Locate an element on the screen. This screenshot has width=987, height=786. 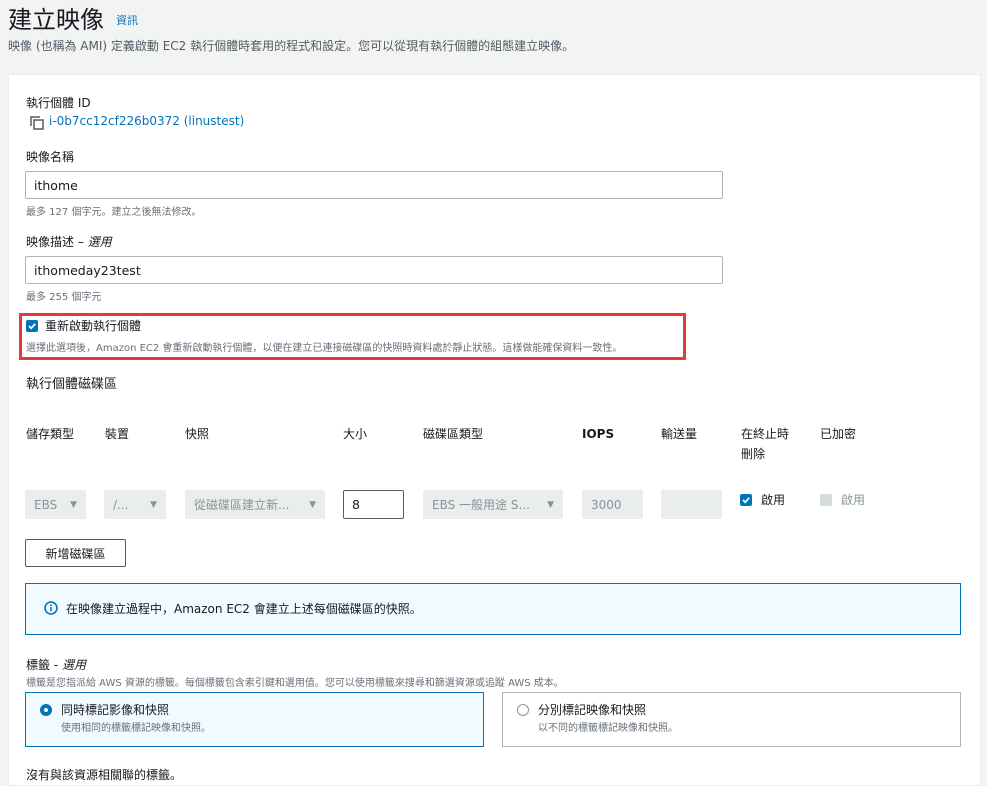
col-device: 裝置 is located at coordinates (117, 434).